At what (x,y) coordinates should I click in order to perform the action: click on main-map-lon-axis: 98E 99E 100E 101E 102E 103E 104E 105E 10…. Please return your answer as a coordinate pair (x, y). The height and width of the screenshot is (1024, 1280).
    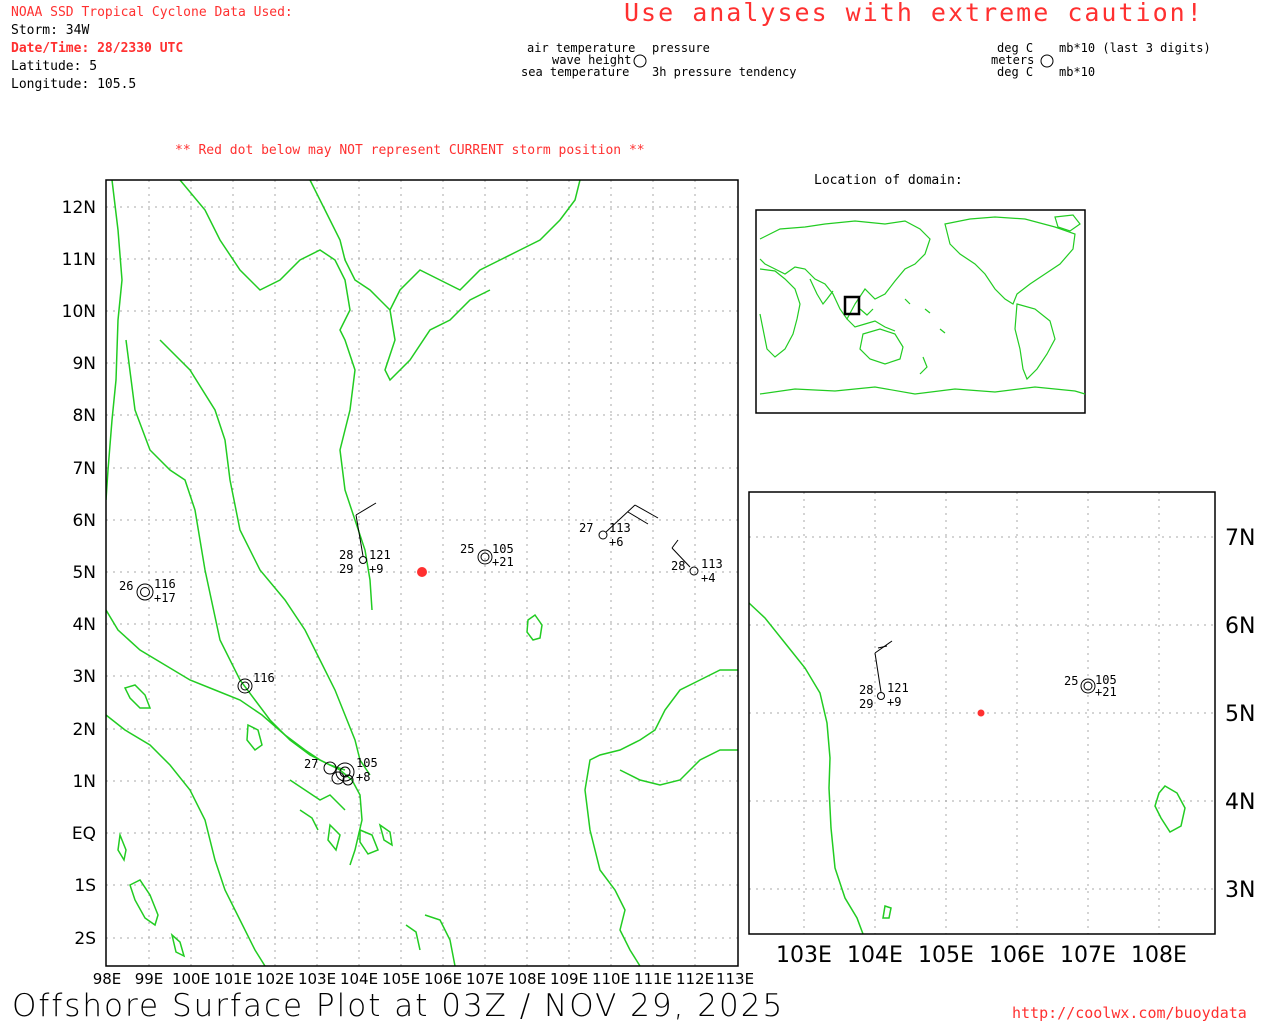
    Looking at the image, I should click on (423, 979).